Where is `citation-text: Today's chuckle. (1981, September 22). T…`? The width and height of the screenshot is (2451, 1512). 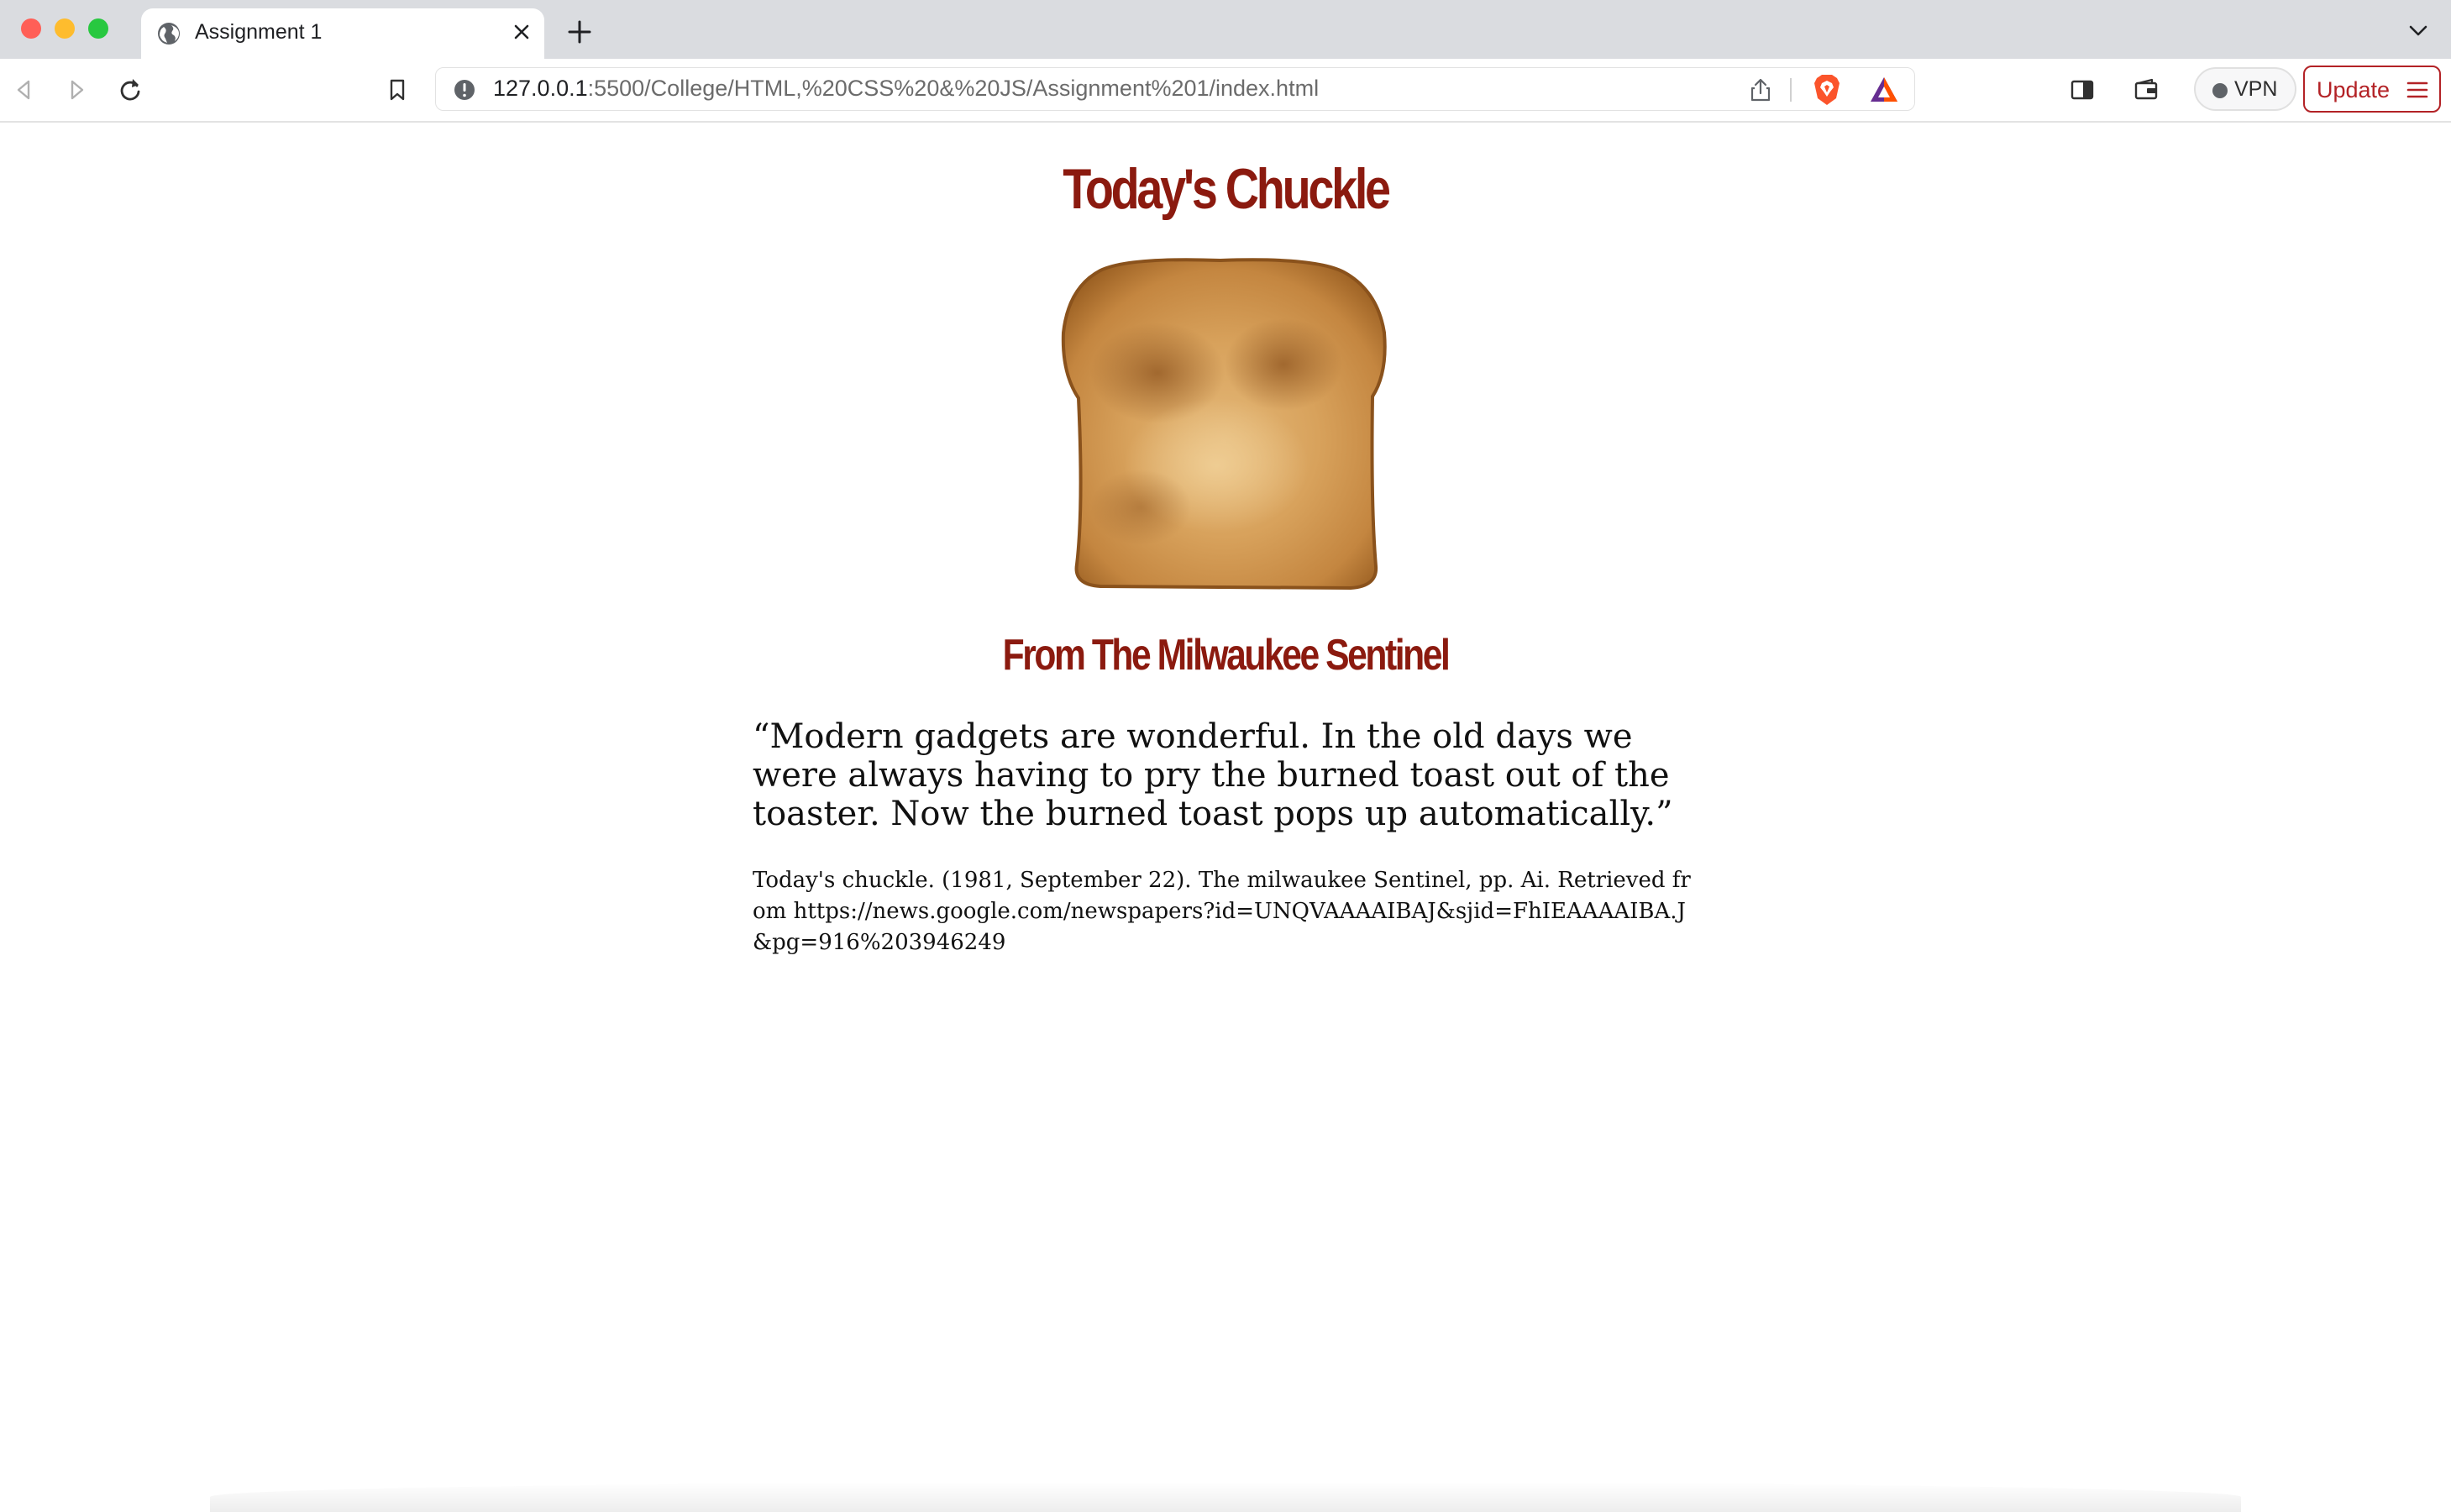
citation-text: Today's chuckle. (1981, September 22). T… is located at coordinates (1222, 911).